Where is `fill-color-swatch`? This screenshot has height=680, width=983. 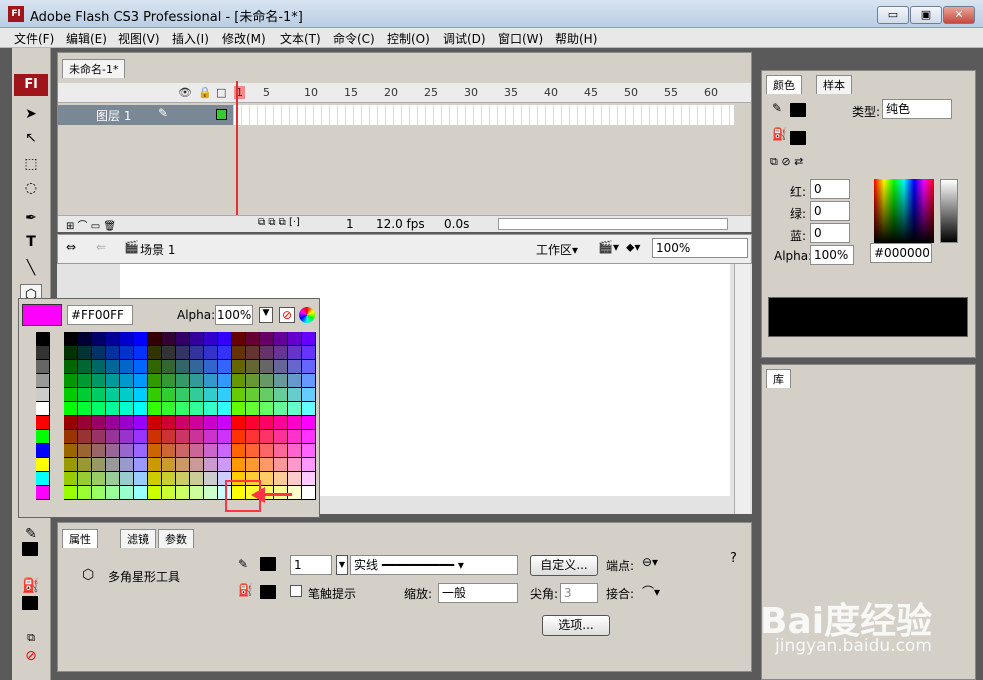
fill-color-swatch is located at coordinates (268, 592).